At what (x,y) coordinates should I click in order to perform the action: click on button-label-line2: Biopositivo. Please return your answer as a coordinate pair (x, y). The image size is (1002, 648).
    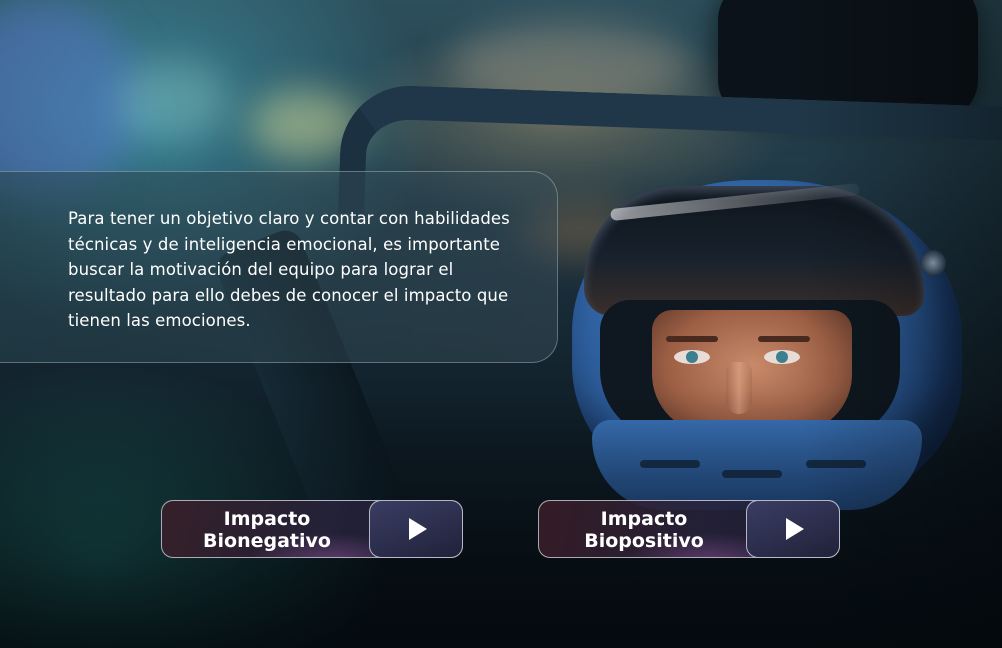
    Looking at the image, I should click on (644, 541).